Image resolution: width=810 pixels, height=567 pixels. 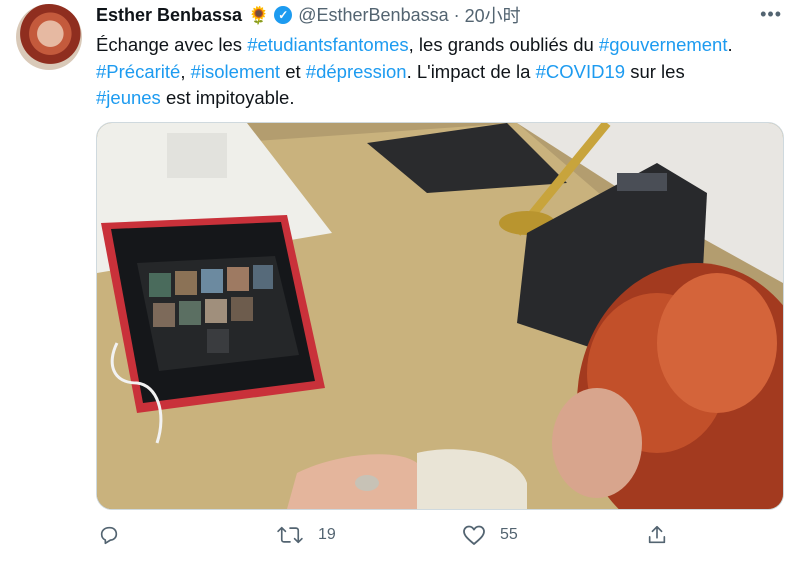 What do you see at coordinates (109, 535) in the screenshot?
I see `reply-icon` at bounding box center [109, 535].